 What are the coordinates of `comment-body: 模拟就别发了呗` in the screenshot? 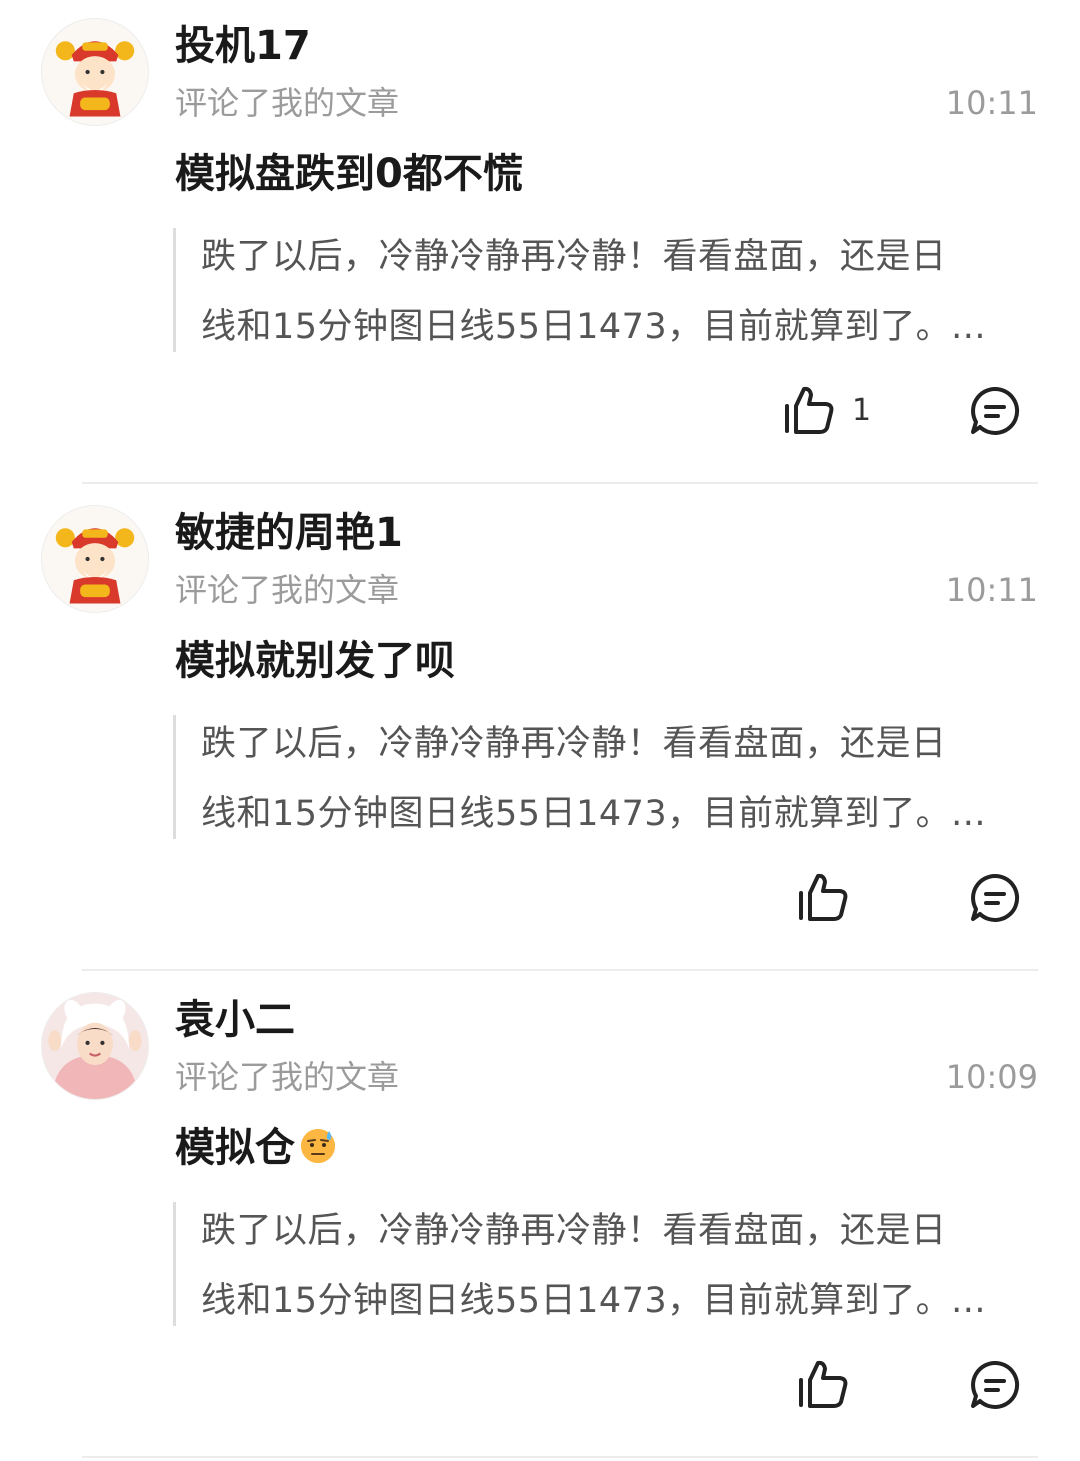 It's located at (315, 661).